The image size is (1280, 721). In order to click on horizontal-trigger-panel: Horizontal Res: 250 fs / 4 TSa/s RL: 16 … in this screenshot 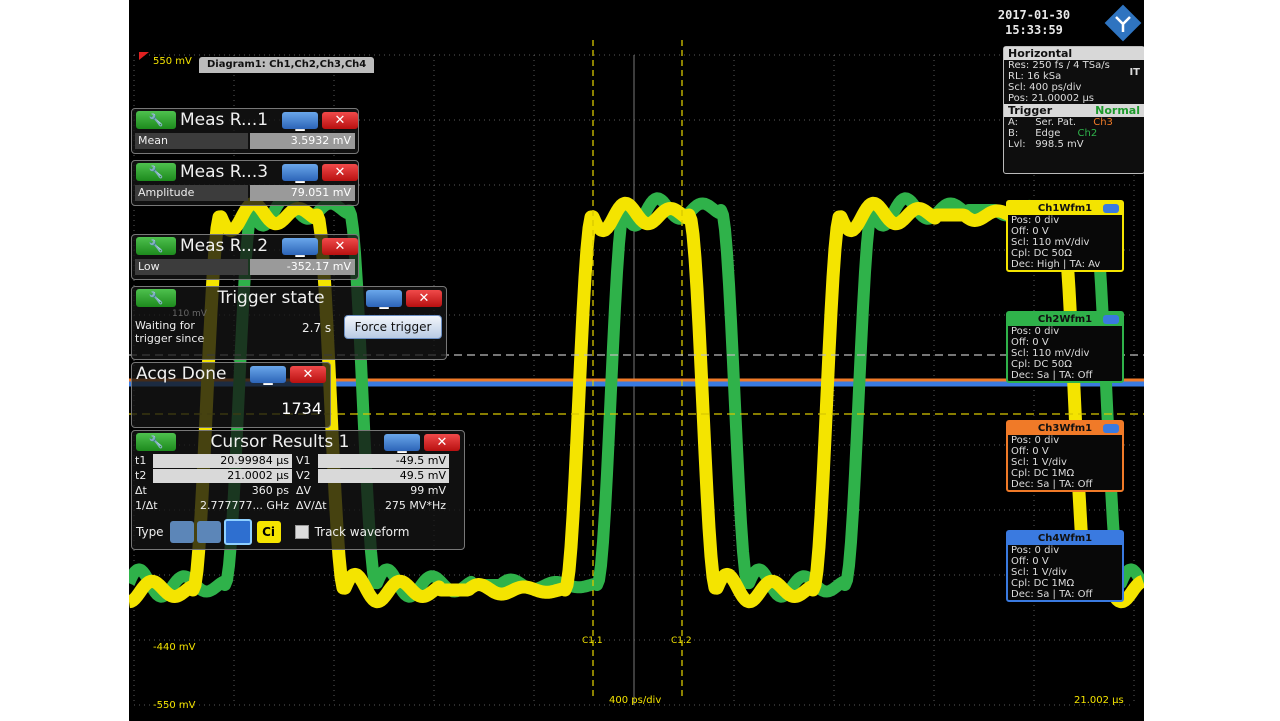, I will do `click(1073, 110)`.